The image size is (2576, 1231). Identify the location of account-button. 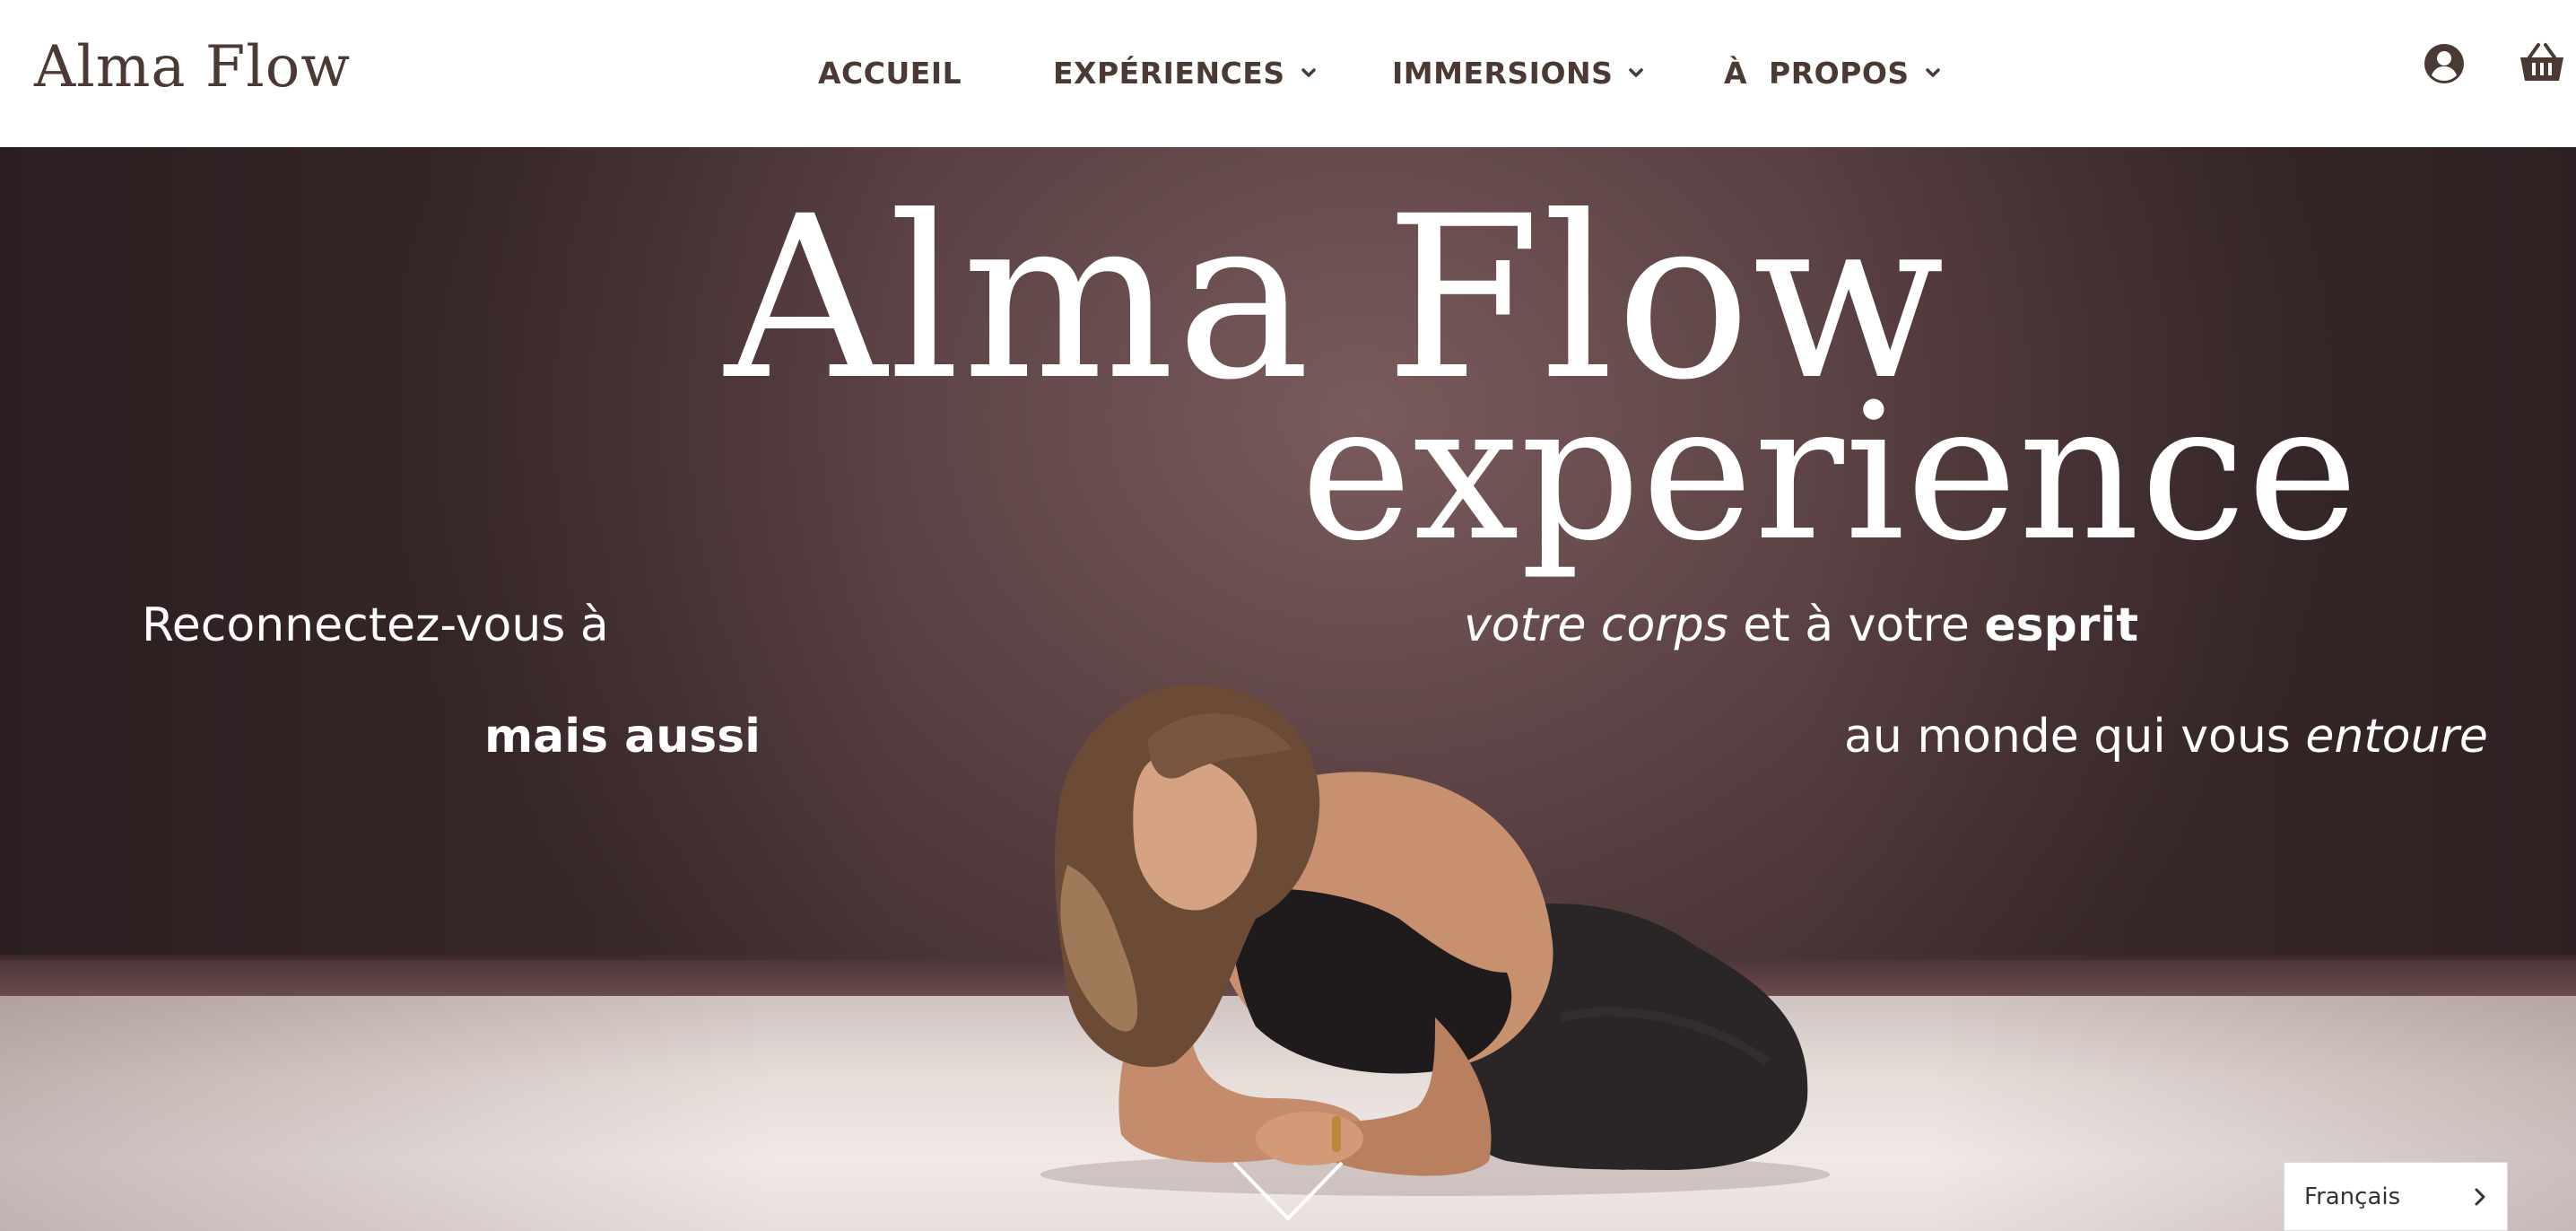
(2444, 63).